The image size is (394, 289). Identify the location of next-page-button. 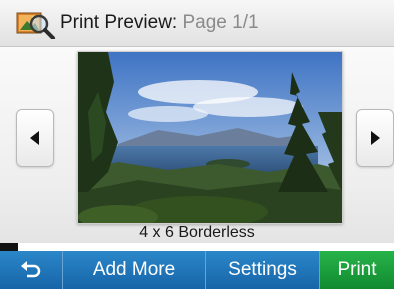
(375, 138).